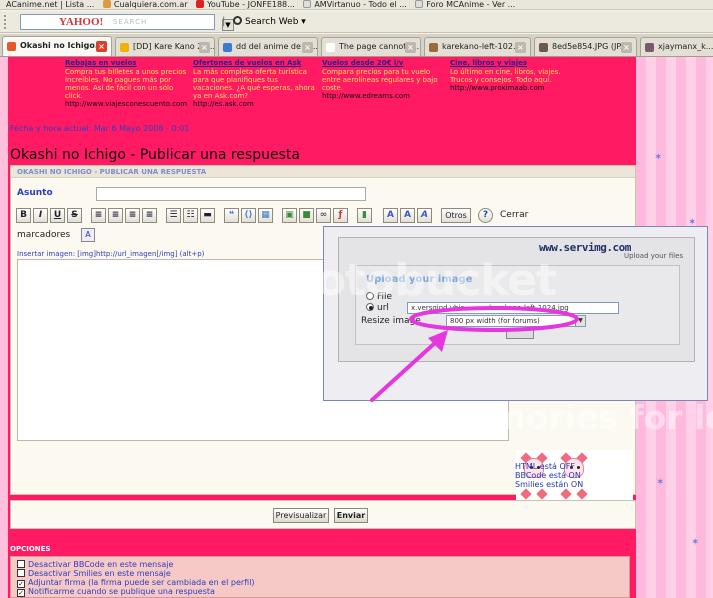 The image size is (713, 598). I want to click on tab-item: karekano-left-102... ×, so click(477, 46).